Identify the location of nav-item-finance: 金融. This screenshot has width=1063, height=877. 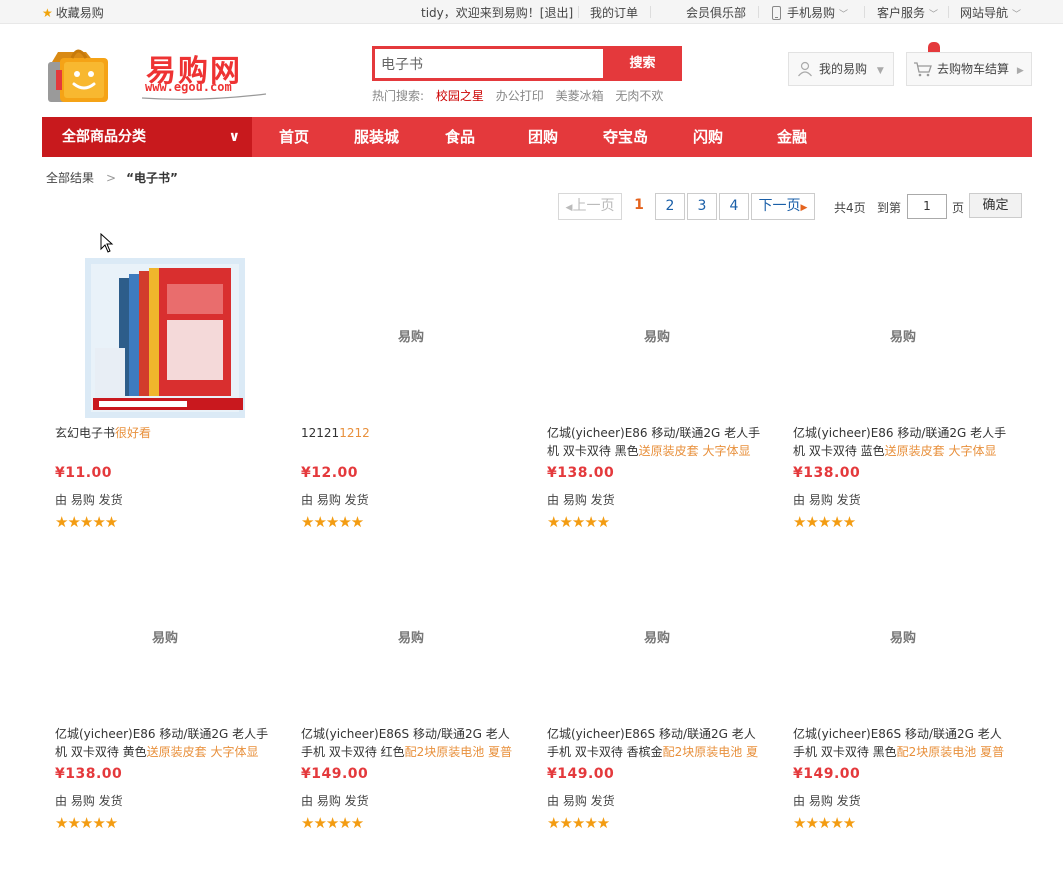
(792, 137).